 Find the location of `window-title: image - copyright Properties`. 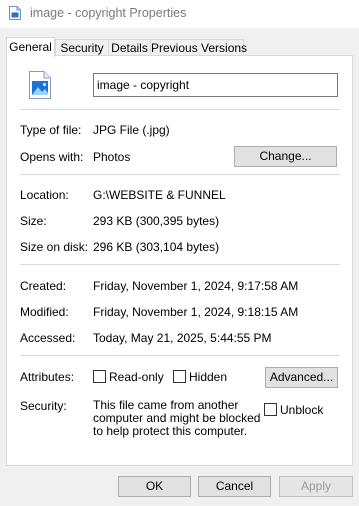

window-title: image - copyright Properties is located at coordinates (108, 13).